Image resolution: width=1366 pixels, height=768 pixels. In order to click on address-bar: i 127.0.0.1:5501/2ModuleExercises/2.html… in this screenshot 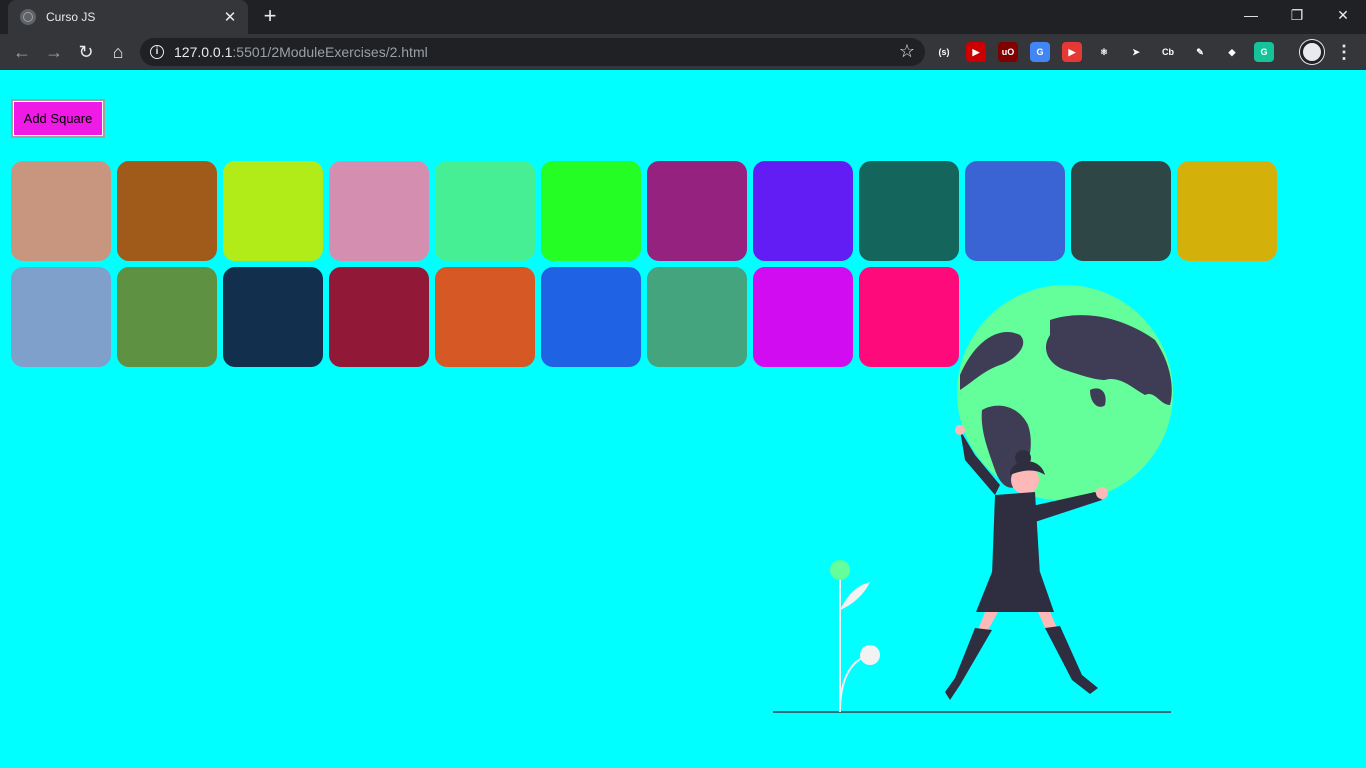, I will do `click(532, 52)`.